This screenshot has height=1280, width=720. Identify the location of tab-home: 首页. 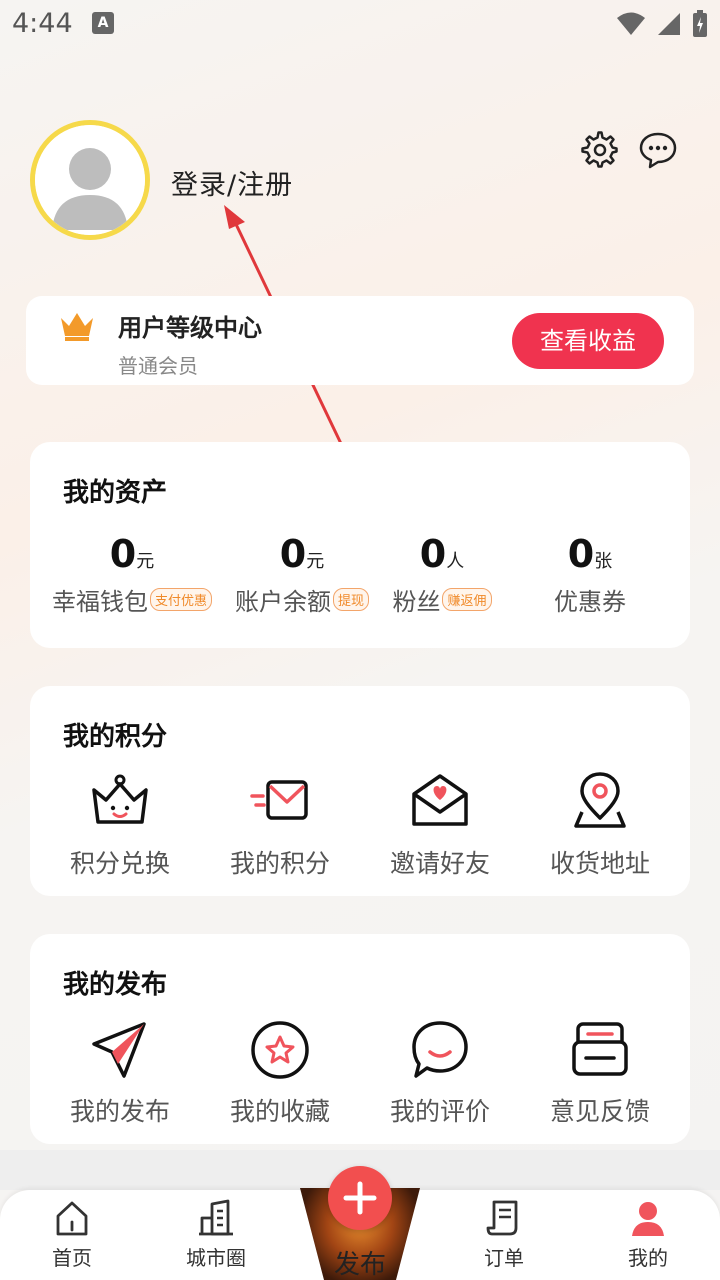
(72, 1234).